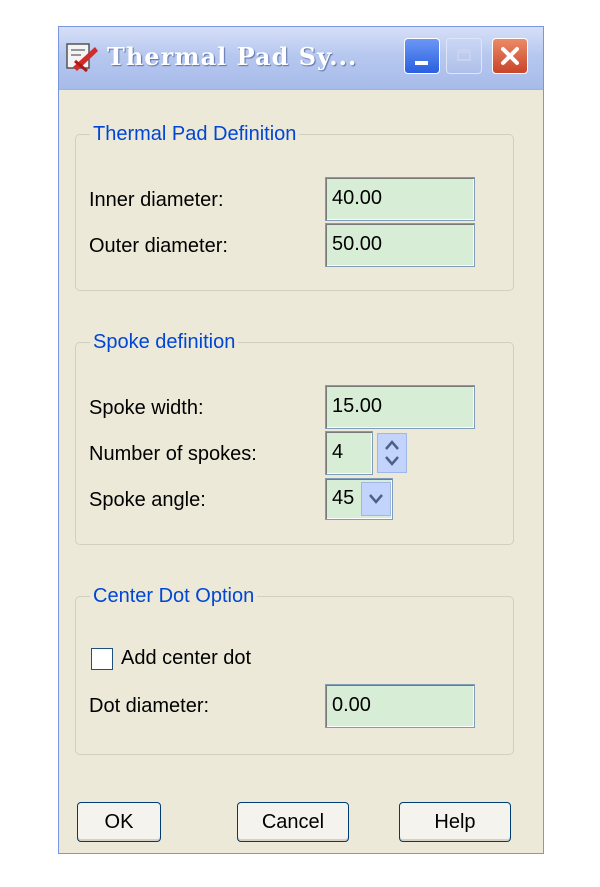 The width and height of the screenshot is (600, 887). Describe the element at coordinates (149, 706) in the screenshot. I see `dot-diameter-label: Dot diameter:` at that location.